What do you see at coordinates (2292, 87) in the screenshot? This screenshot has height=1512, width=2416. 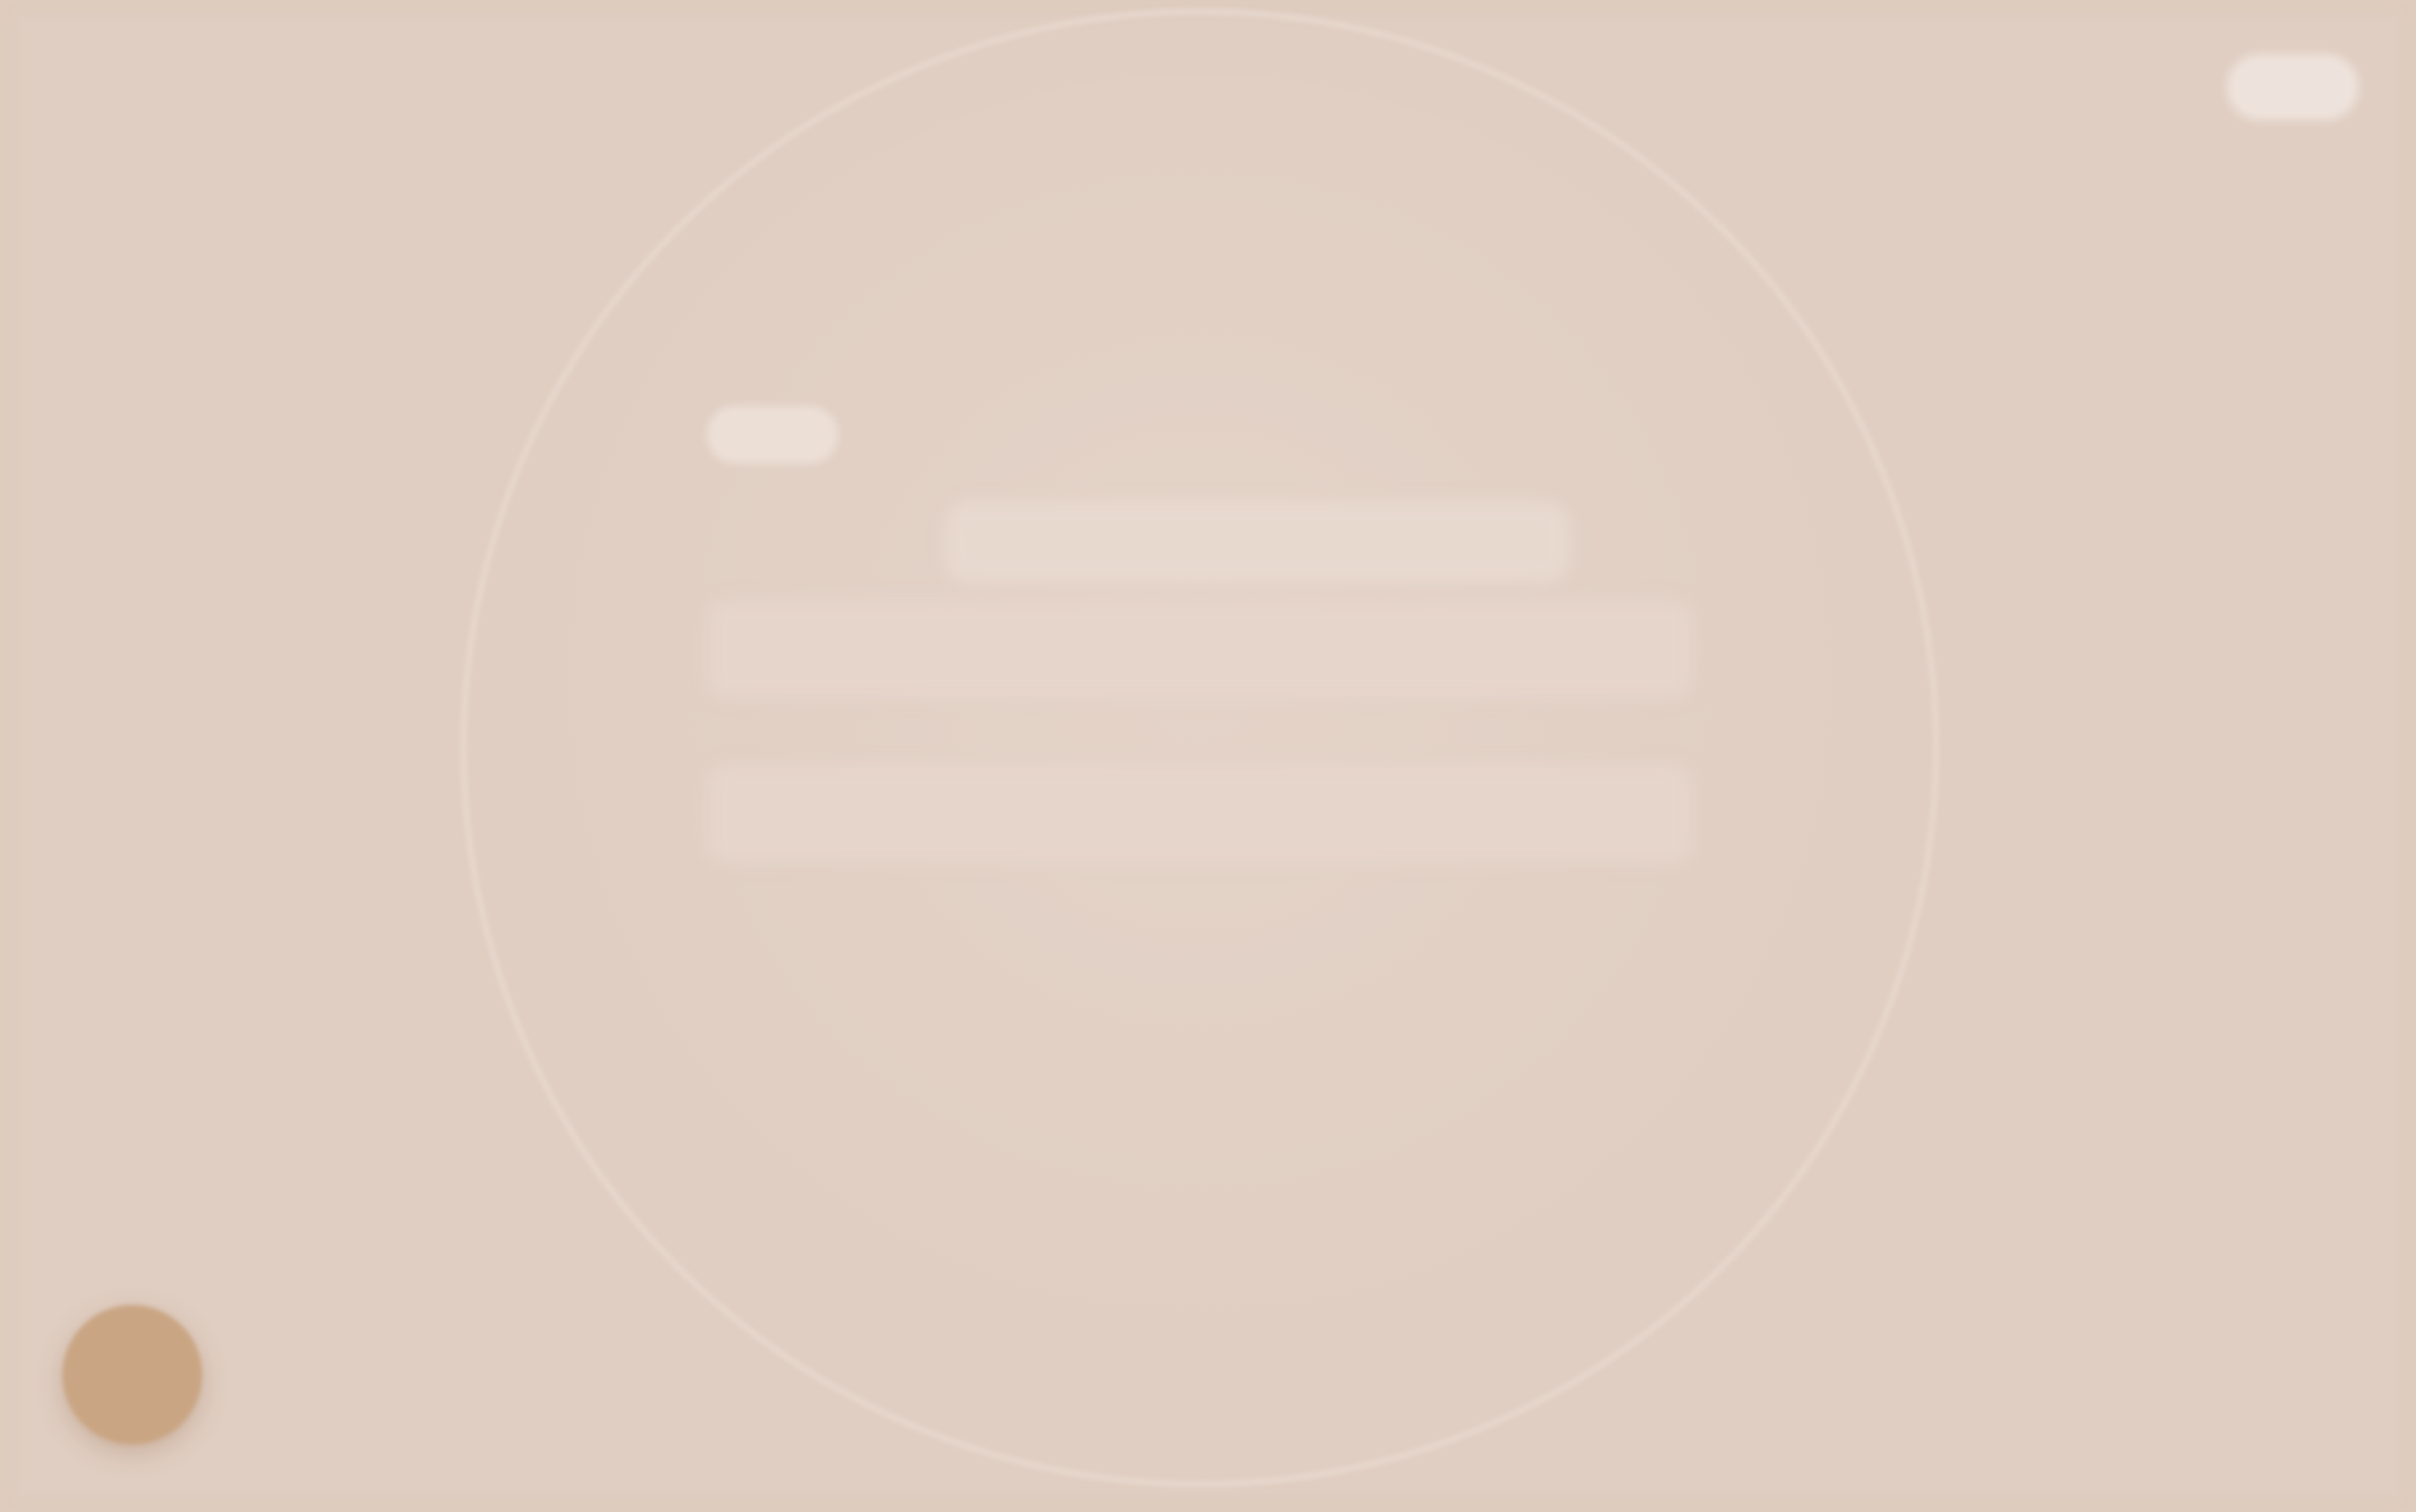 I see `header-action-button` at bounding box center [2292, 87].